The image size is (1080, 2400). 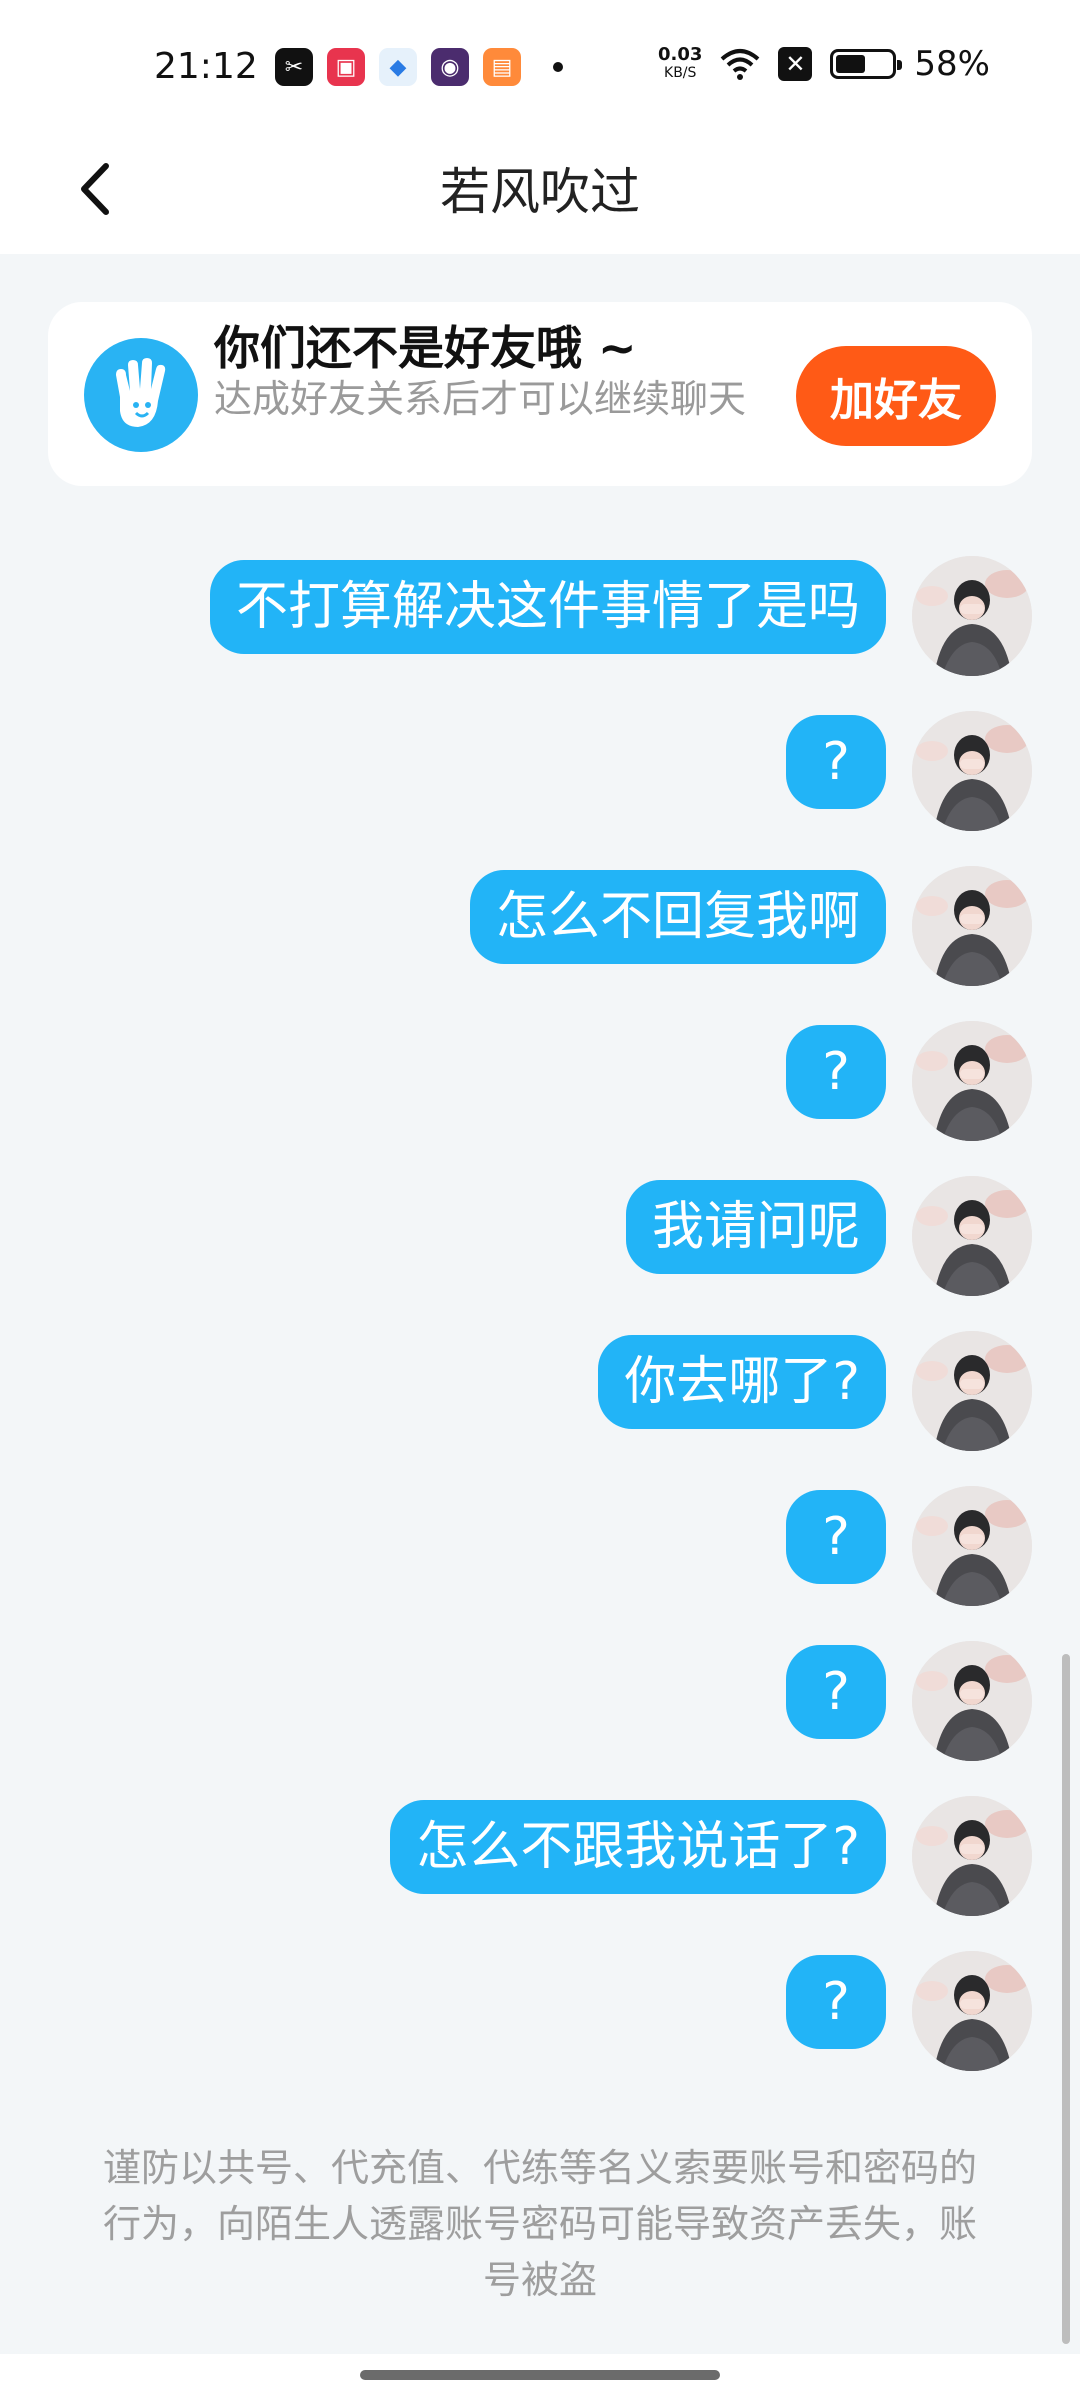 What do you see at coordinates (425, 348) in the screenshot?
I see `banner-title: 你们还不是好友哦 ~` at bounding box center [425, 348].